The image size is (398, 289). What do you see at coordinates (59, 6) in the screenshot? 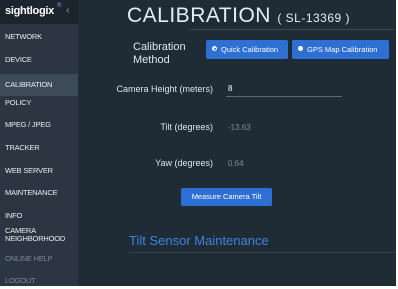
I see `registered-mark: ®` at bounding box center [59, 6].